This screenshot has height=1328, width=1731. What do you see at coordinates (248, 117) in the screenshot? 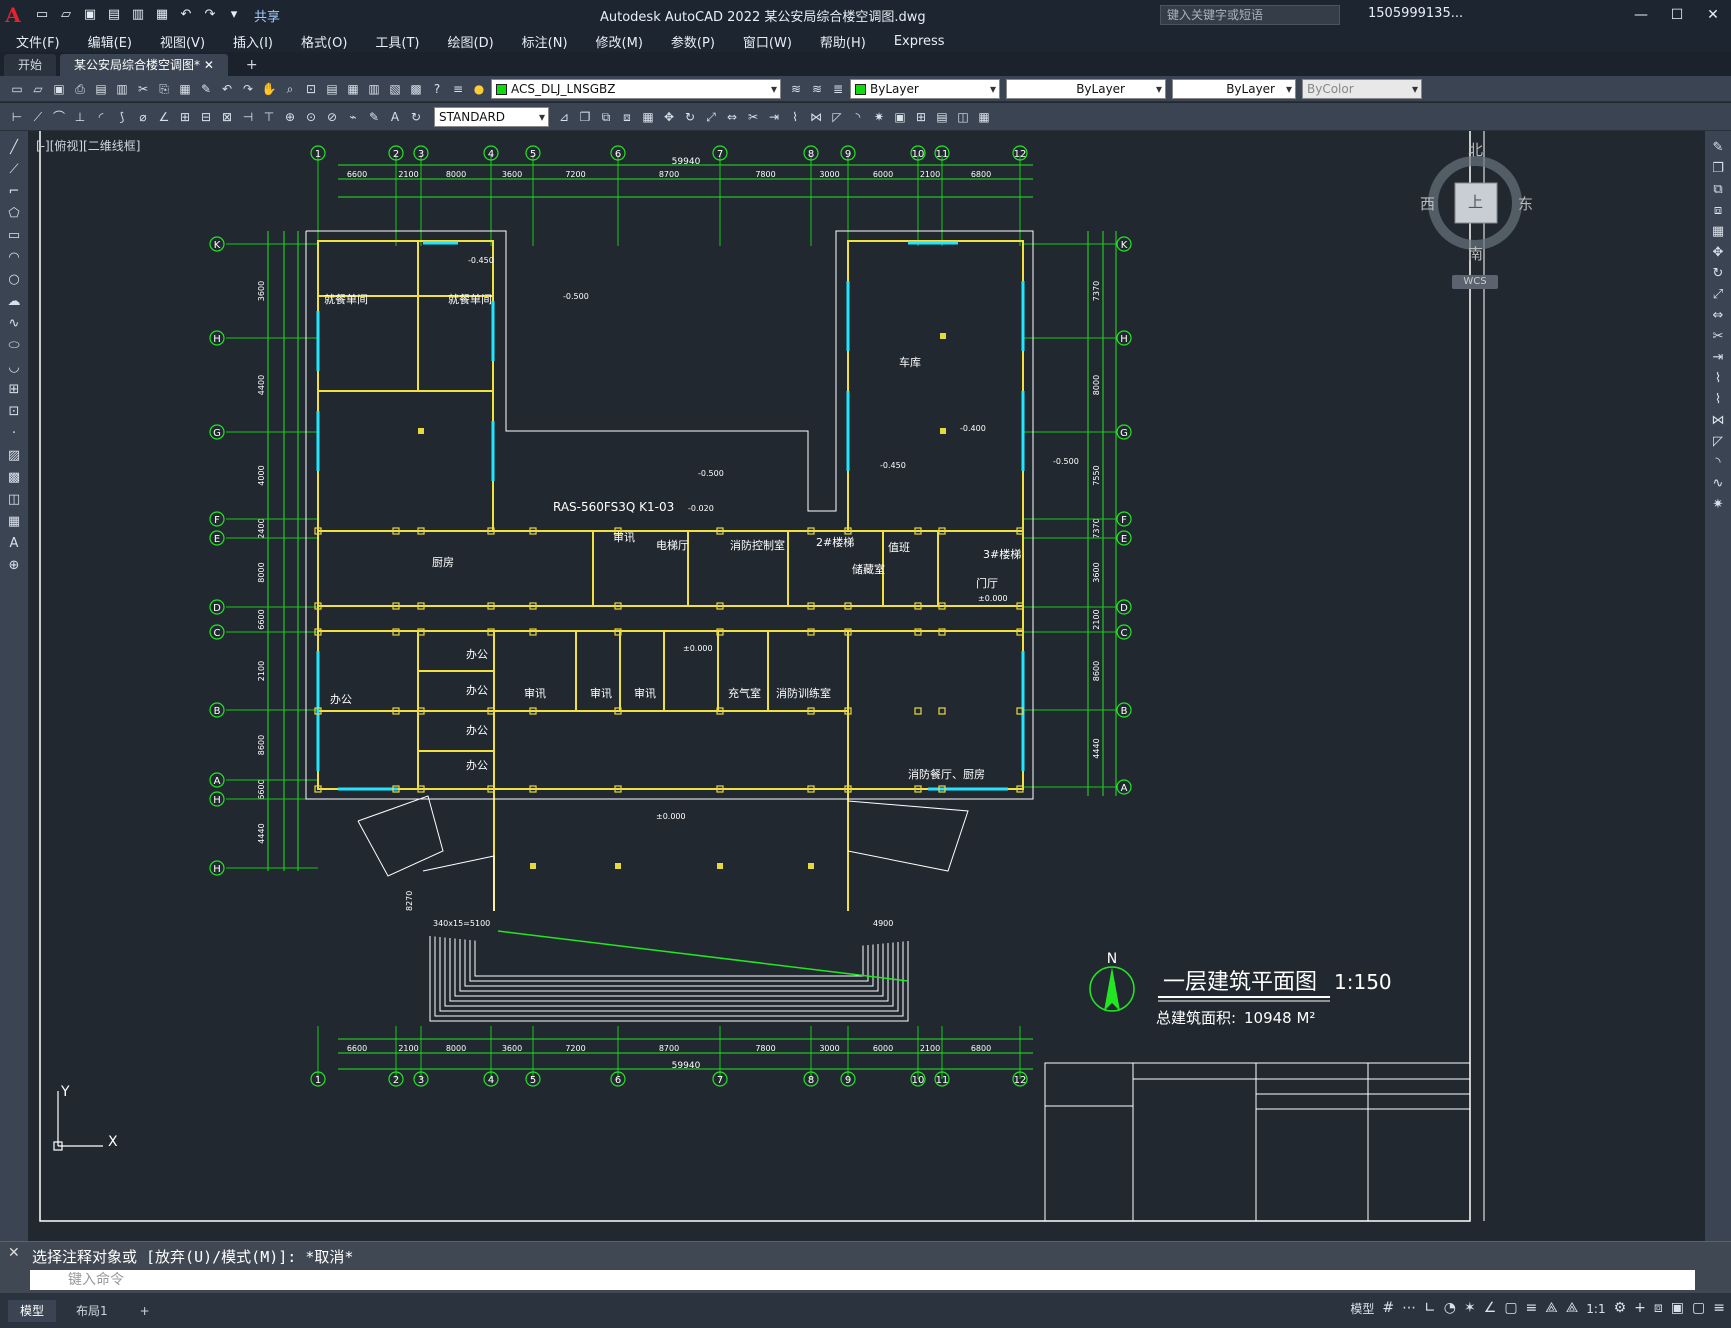
I see `dim-space-icon: ⊣` at bounding box center [248, 117].